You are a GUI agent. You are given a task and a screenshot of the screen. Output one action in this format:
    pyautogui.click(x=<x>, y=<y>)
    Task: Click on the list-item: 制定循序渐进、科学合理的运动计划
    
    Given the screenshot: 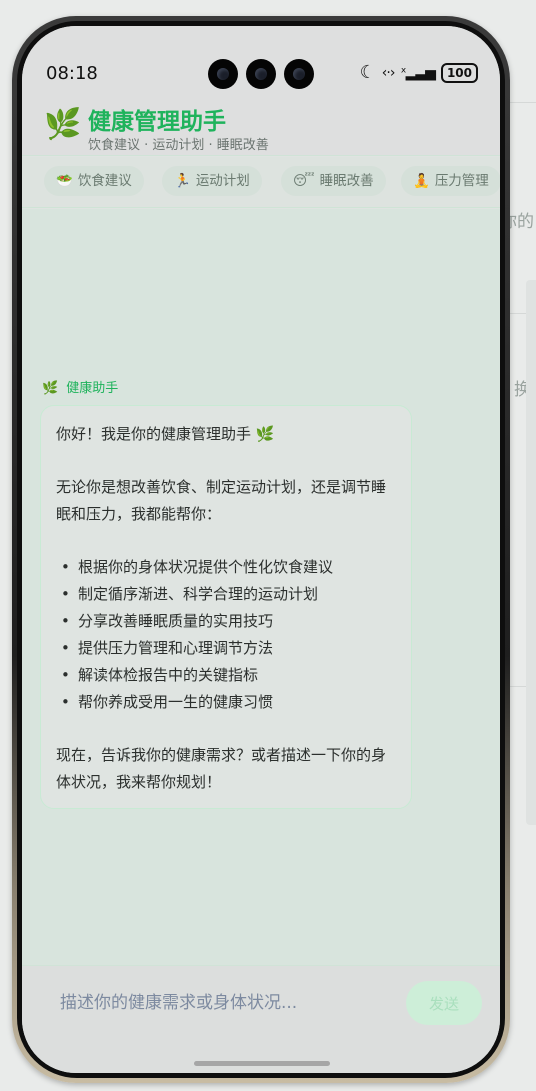 What is the action you would take?
    pyautogui.click(x=226, y=594)
    